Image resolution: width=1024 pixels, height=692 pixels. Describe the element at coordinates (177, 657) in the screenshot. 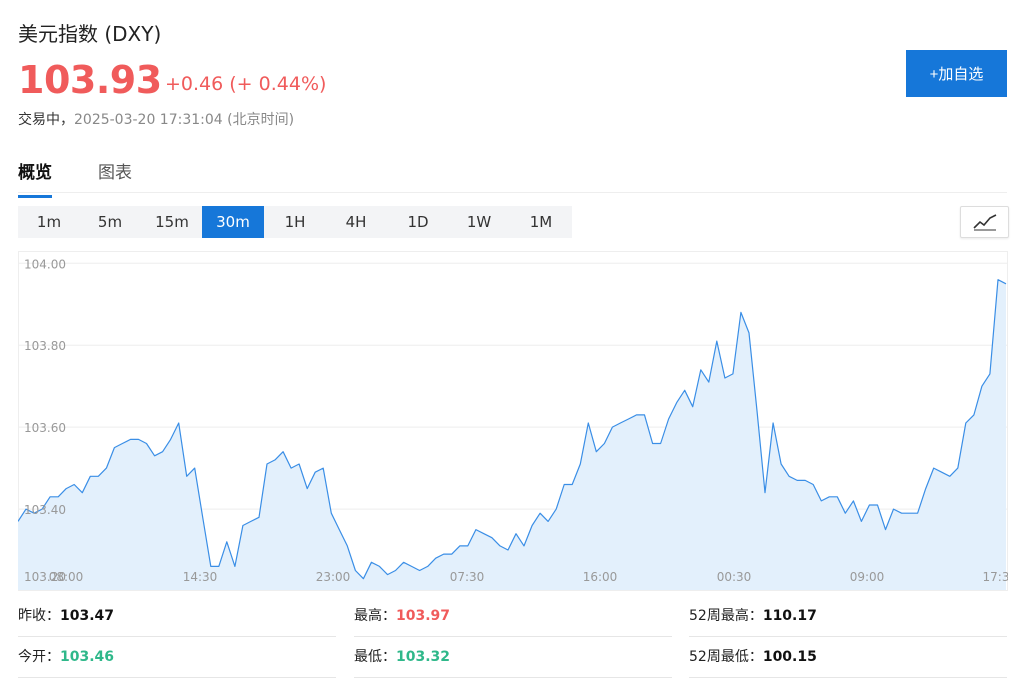

I see `stat-open: 今开：103.46` at that location.